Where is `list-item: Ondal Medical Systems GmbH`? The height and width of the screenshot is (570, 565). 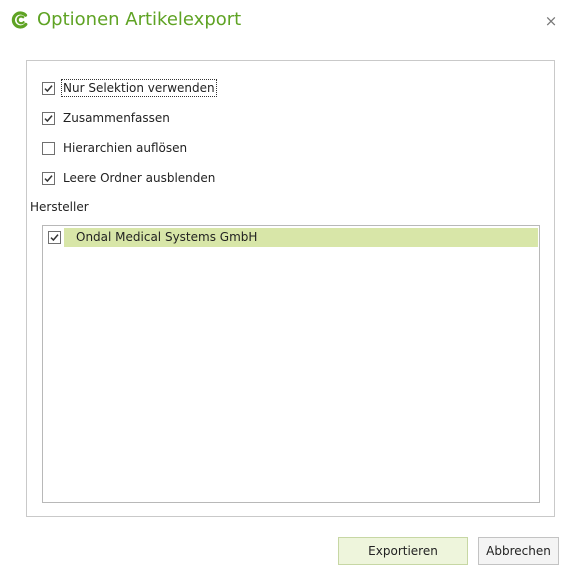 list-item: Ondal Medical Systems GmbH is located at coordinates (291, 237).